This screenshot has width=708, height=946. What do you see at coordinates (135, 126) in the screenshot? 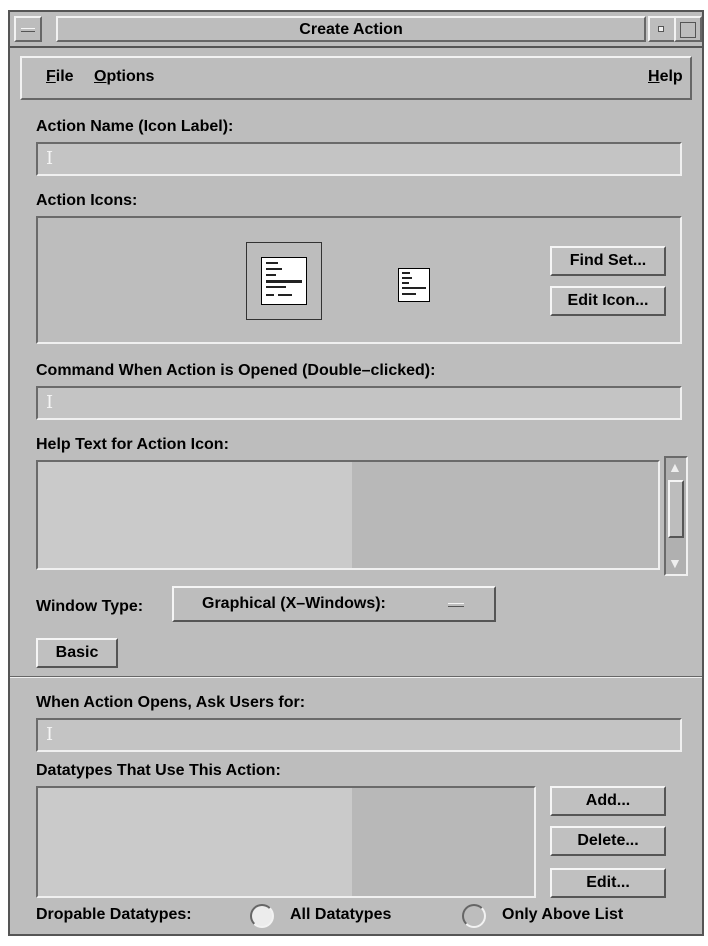
I see `action-name-label: Action Name (Icon Label):` at bounding box center [135, 126].